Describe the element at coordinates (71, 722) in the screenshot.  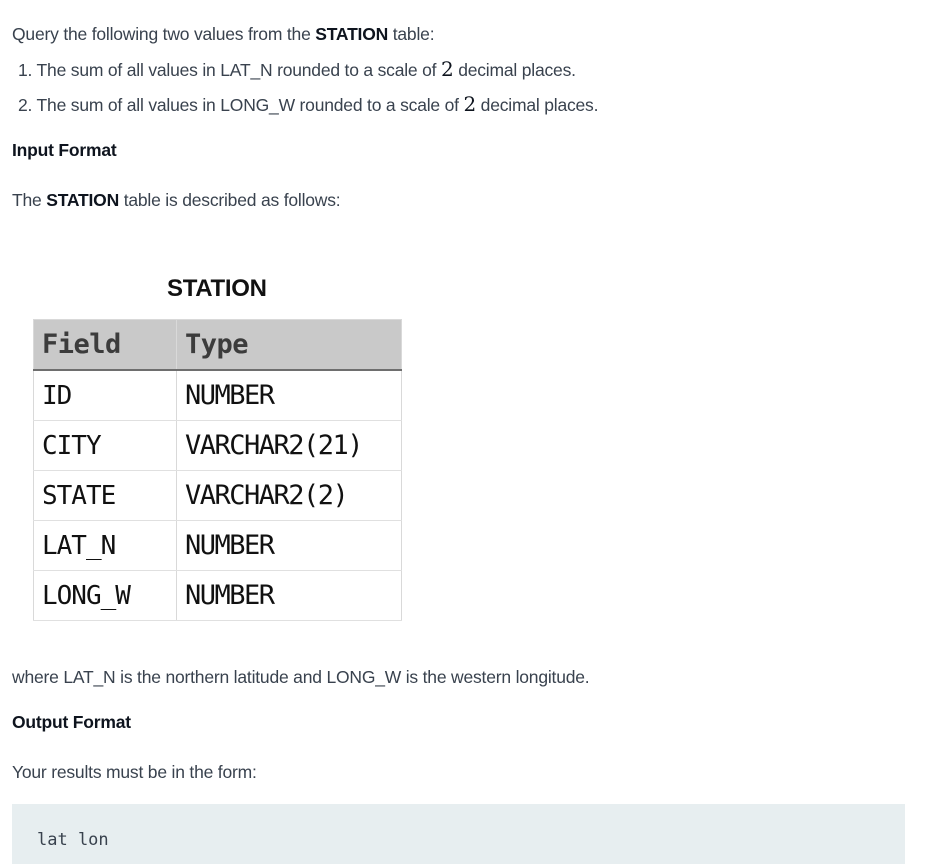
I see `output-format-heading: Output Format` at that location.